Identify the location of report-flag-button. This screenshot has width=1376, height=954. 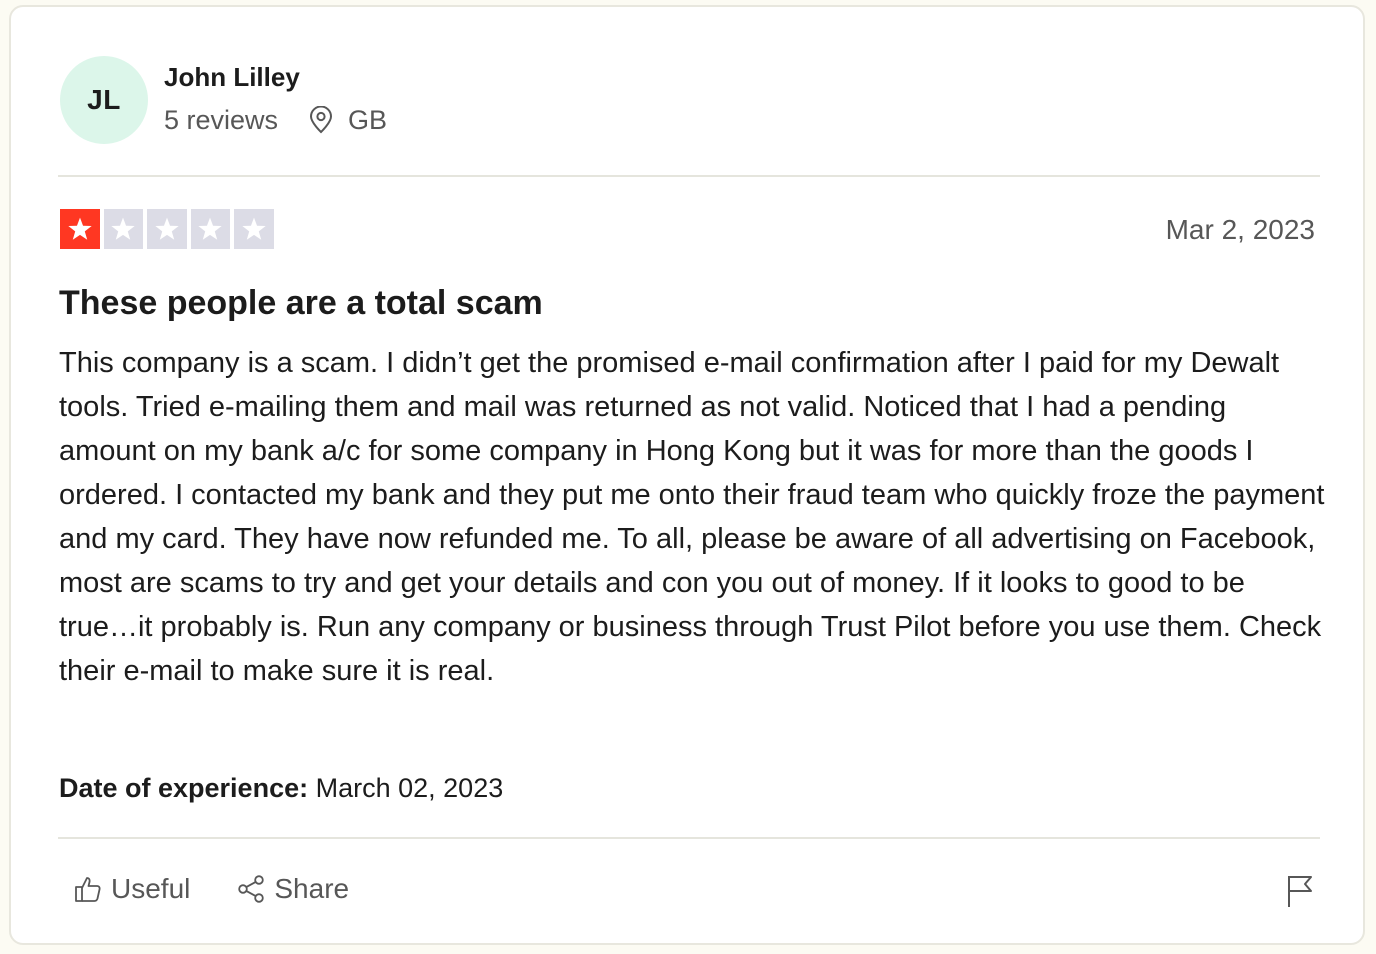
(1300, 891).